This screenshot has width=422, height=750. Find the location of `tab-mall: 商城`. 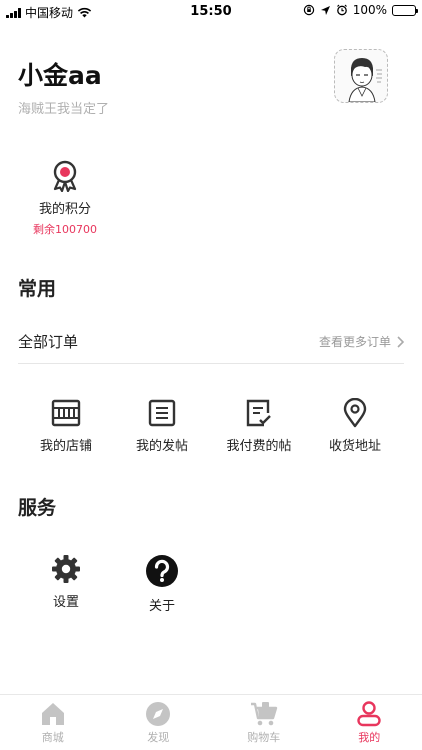

tab-mall: 商城 is located at coordinates (53, 722).